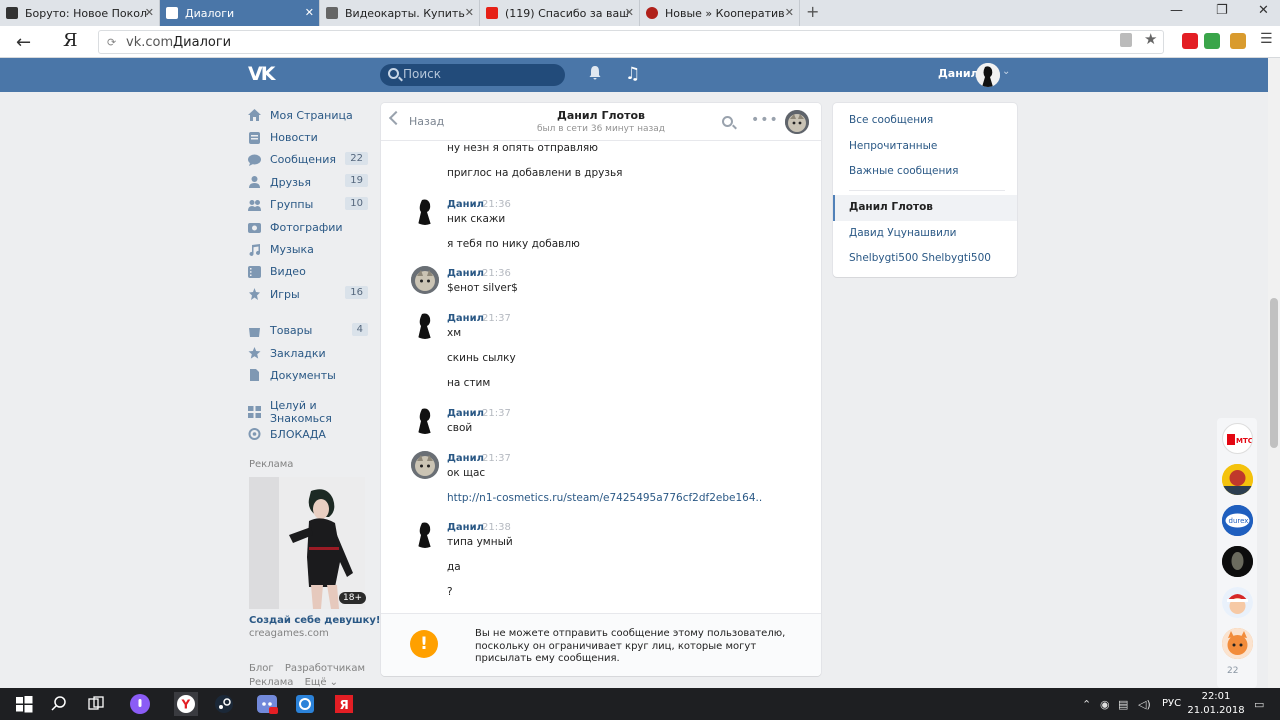 This screenshot has width=1280, height=720. Describe the element at coordinates (267, 704) in the screenshot. I see `discord-icon` at that location.